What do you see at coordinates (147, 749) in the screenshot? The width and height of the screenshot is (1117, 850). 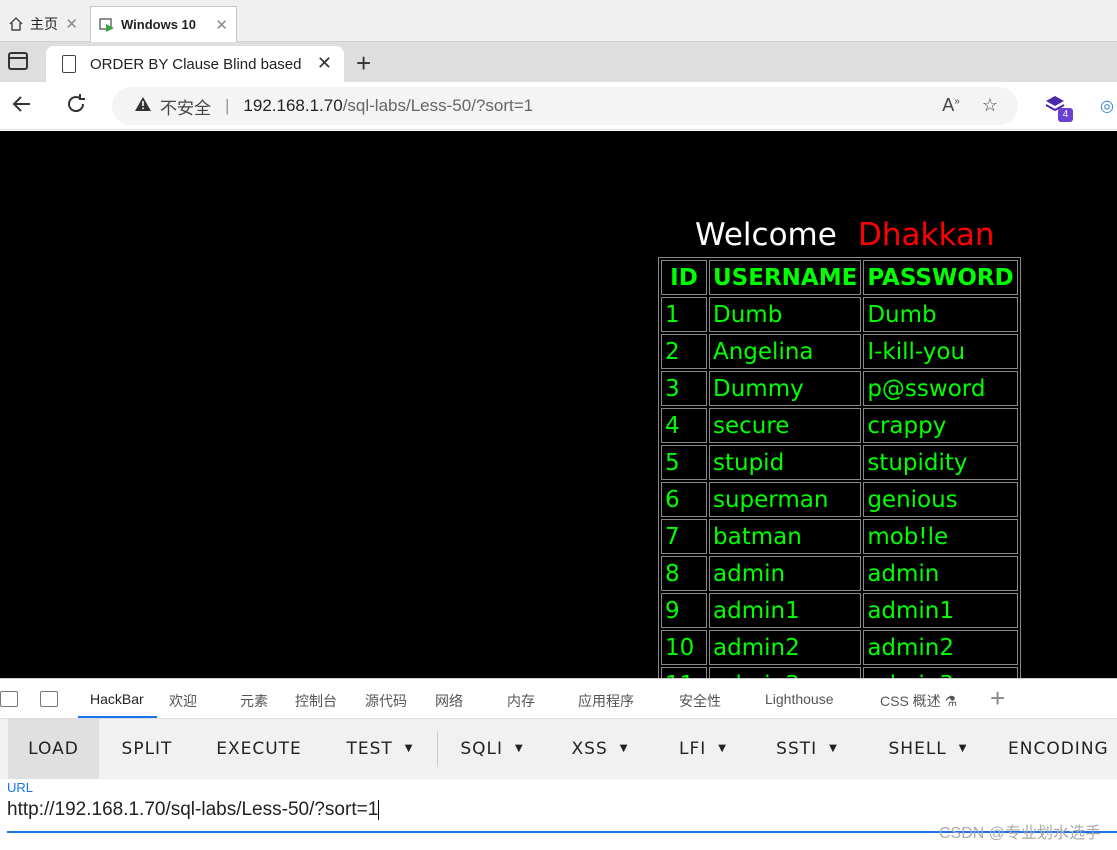 I see `split-button: SPLIT` at bounding box center [147, 749].